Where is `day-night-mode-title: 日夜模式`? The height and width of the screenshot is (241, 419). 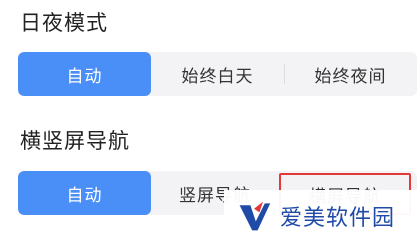 day-night-mode-title: 日夜模式 is located at coordinates (64, 23).